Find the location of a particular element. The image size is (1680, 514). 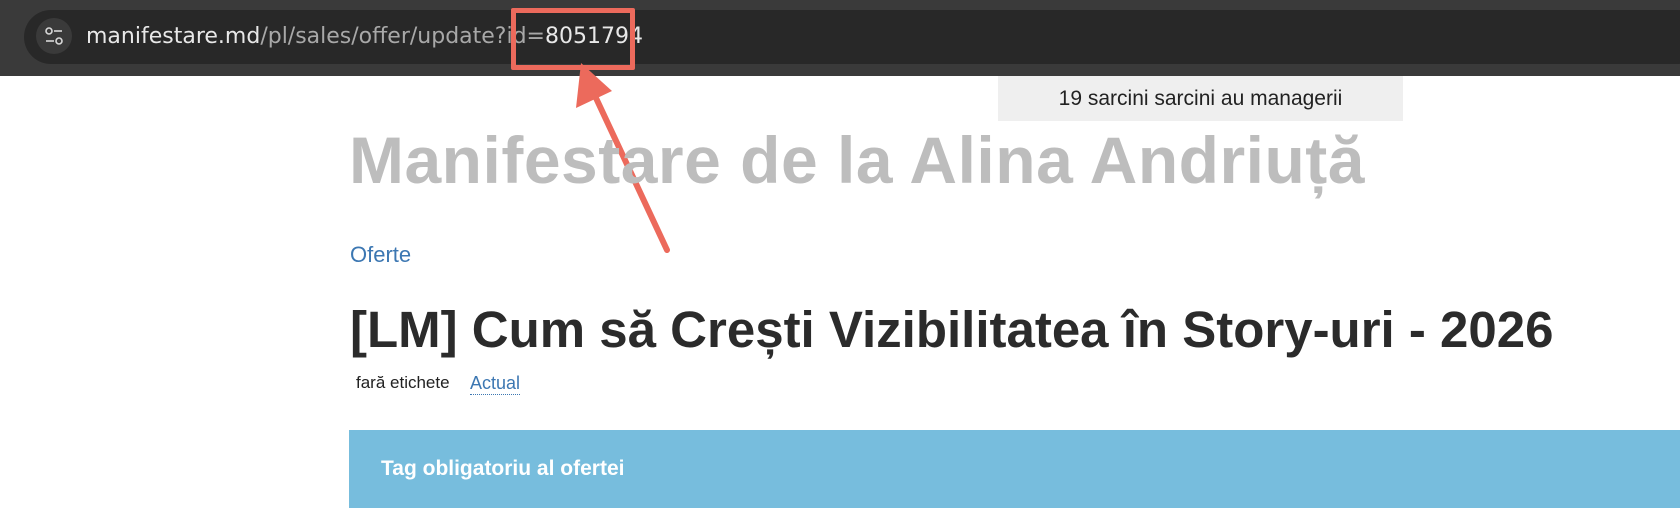

url-host: manifestare.md is located at coordinates (173, 36).